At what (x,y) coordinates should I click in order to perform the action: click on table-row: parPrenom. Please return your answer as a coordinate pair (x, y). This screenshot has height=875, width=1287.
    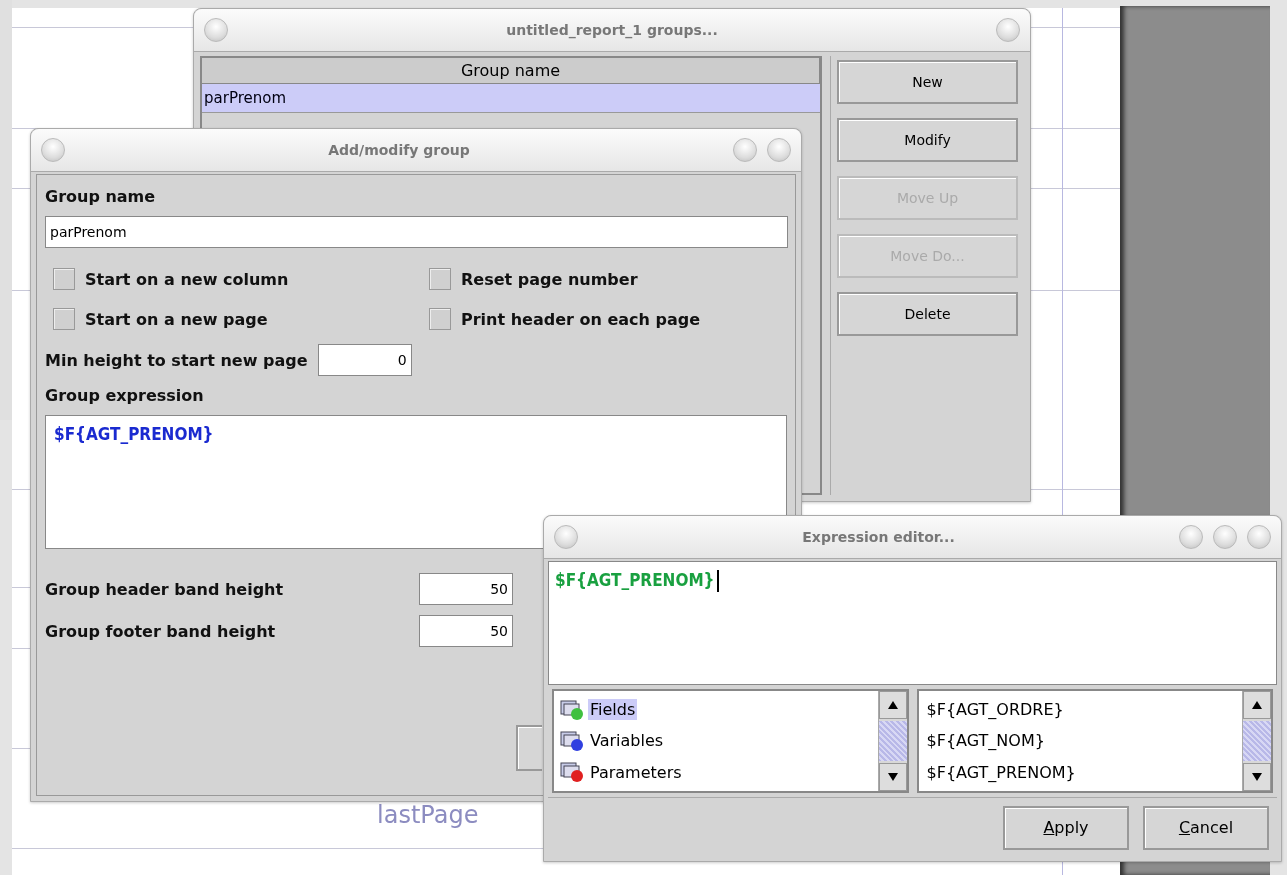
    Looking at the image, I should click on (511, 98).